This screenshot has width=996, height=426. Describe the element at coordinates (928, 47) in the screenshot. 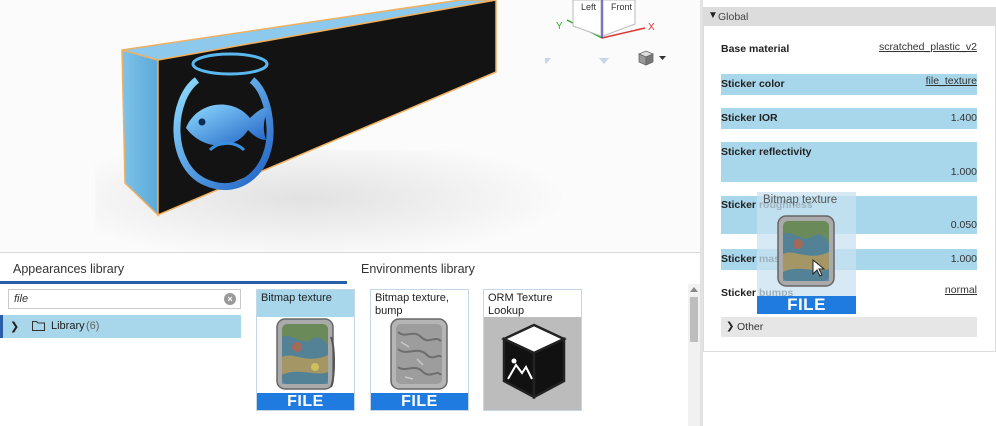

I see `prop-value-link: scratched_plastic_v2` at that location.